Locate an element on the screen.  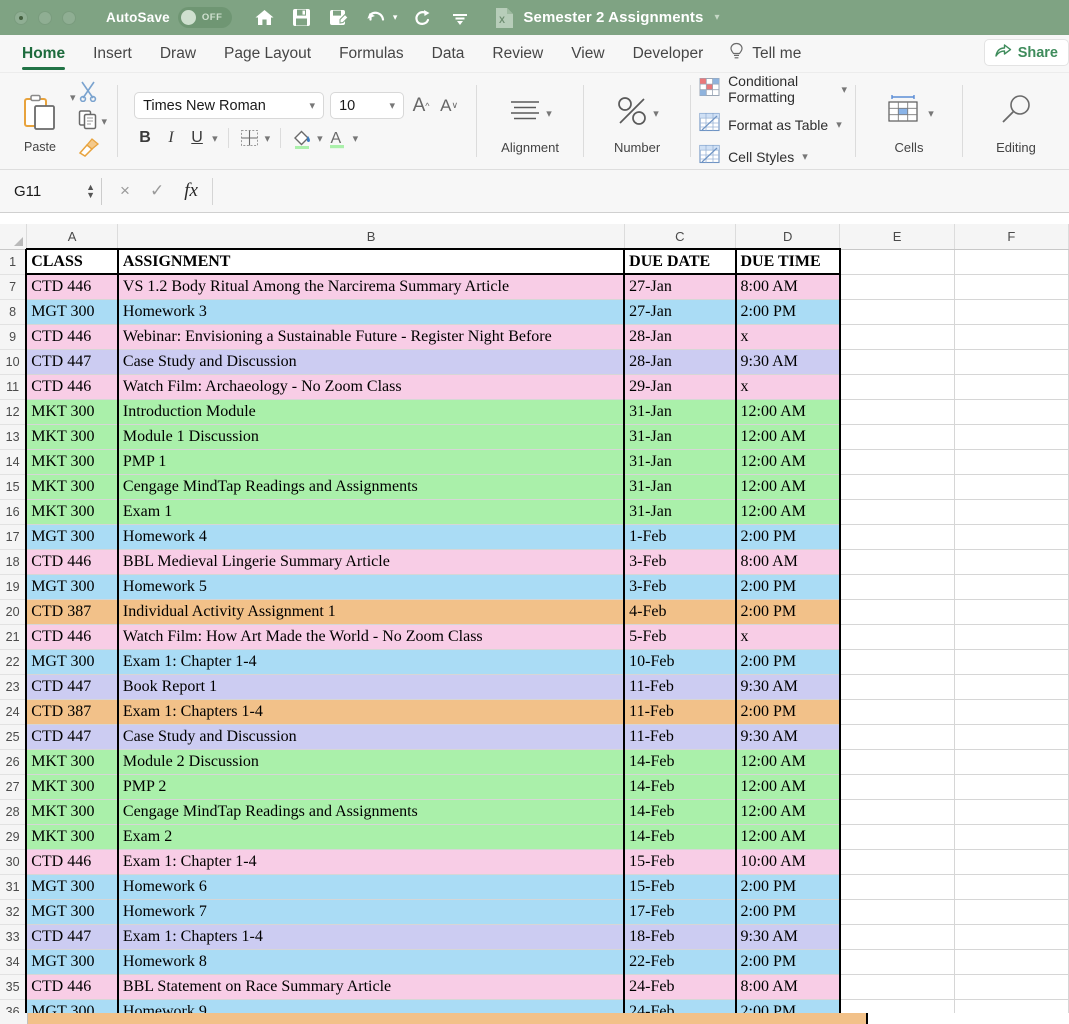
cell-due-date: 17-Feb is located at coordinates (680, 912).